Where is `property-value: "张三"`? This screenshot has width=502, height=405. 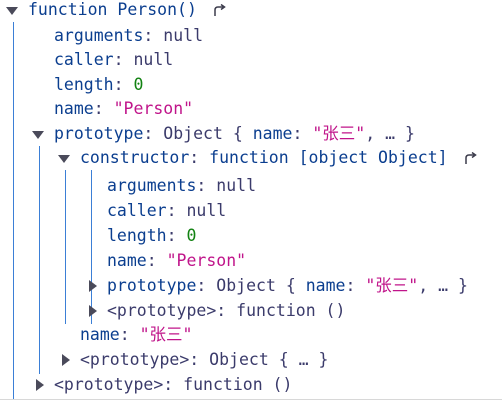
property-value: "张三" is located at coordinates (166, 334).